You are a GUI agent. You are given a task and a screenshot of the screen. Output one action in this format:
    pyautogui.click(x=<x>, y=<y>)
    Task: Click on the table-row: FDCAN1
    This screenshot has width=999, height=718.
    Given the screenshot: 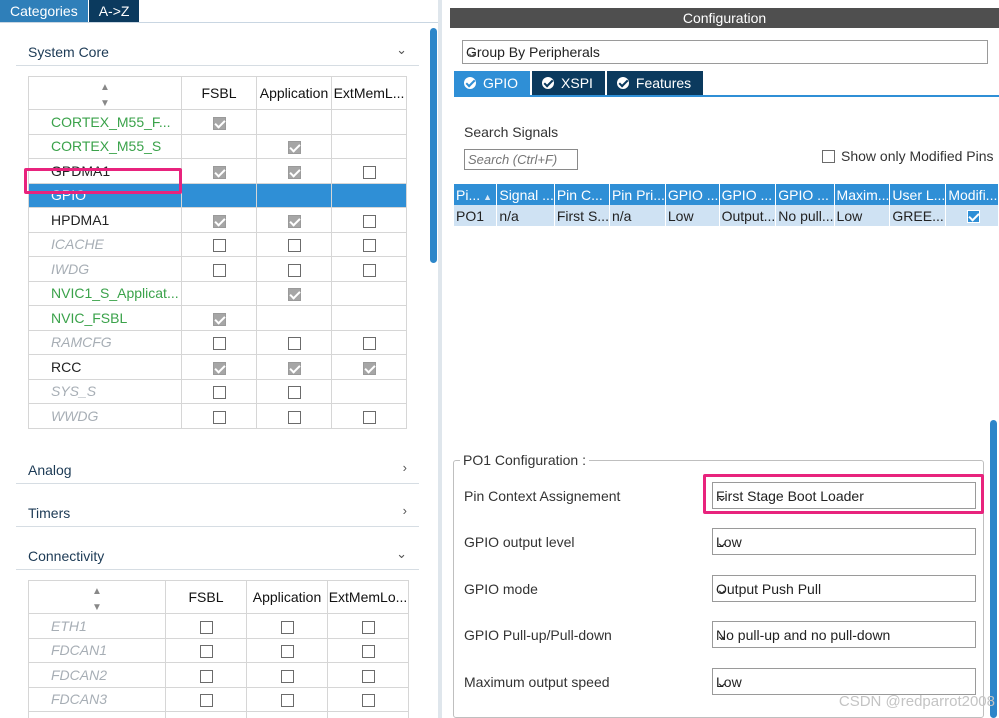 What is the action you would take?
    pyautogui.click(x=218, y=650)
    